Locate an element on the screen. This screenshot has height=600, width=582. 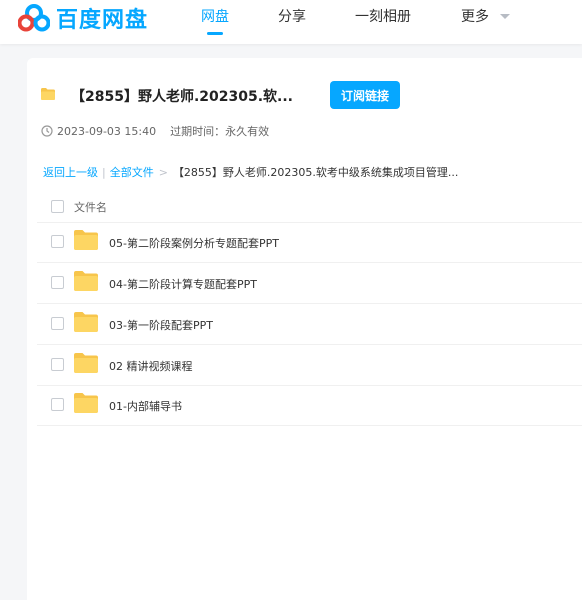
breadcrumb-arrow: > is located at coordinates (163, 172).